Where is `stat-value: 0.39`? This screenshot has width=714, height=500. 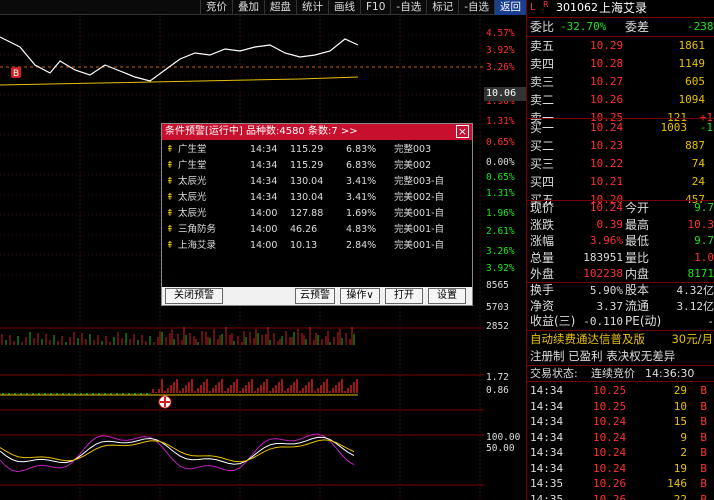 stat-value: 0.39 is located at coordinates (610, 224).